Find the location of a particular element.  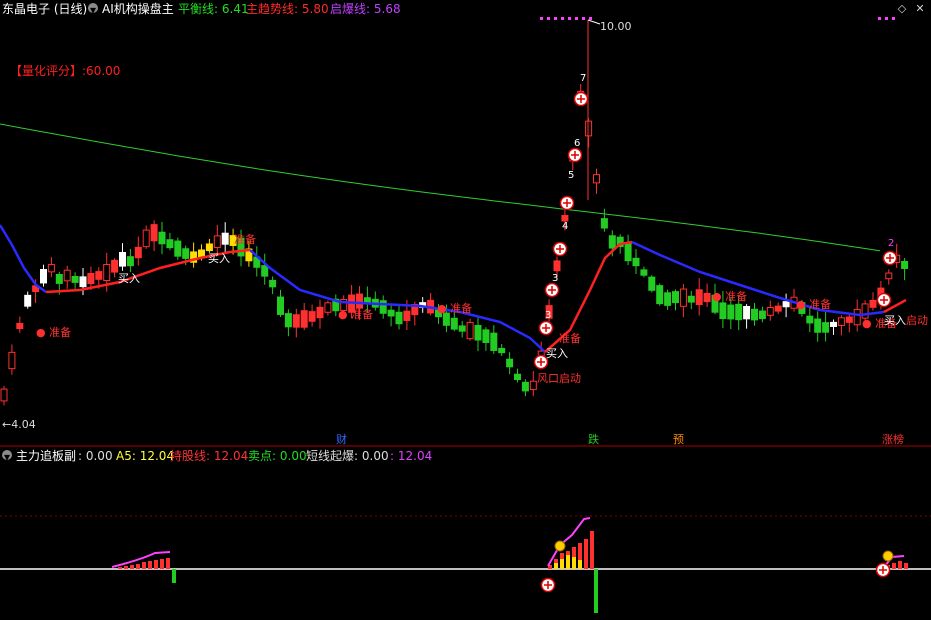

diamond-icon: ◇ is located at coordinates (902, 9).